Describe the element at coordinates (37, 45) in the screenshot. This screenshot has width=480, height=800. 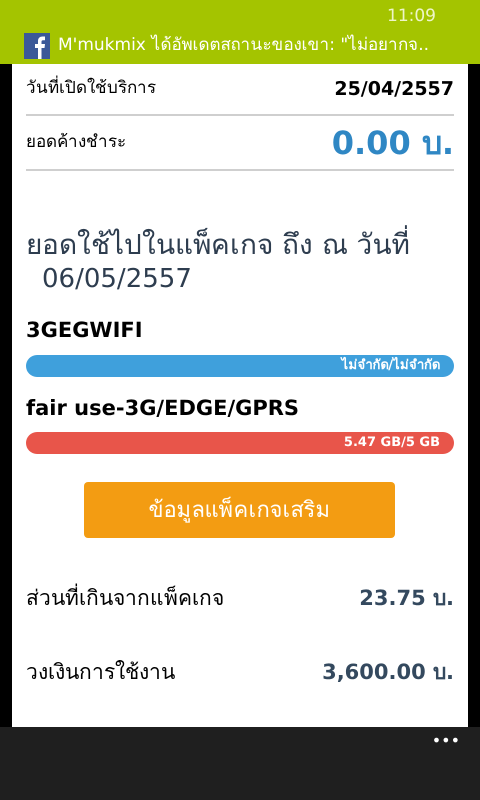
I see `facebook-icon` at that location.